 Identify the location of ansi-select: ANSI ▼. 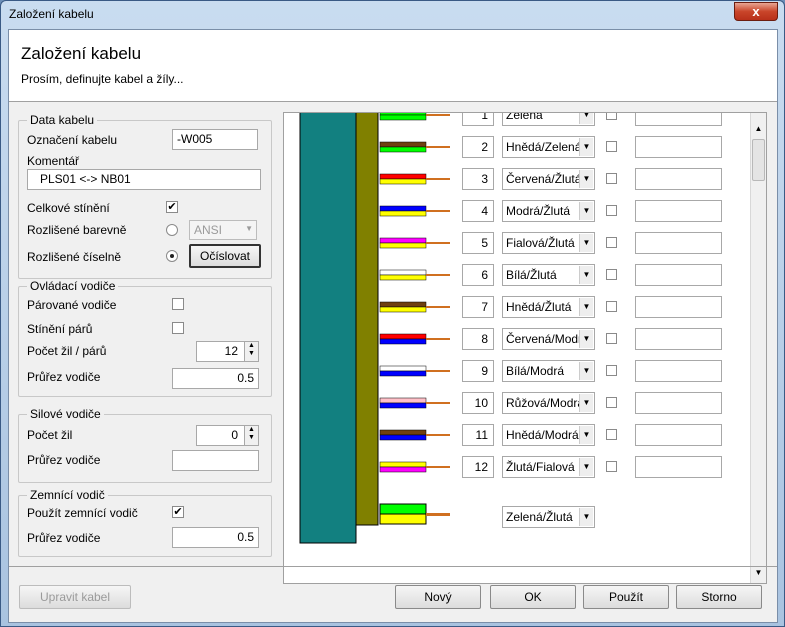
(223, 230).